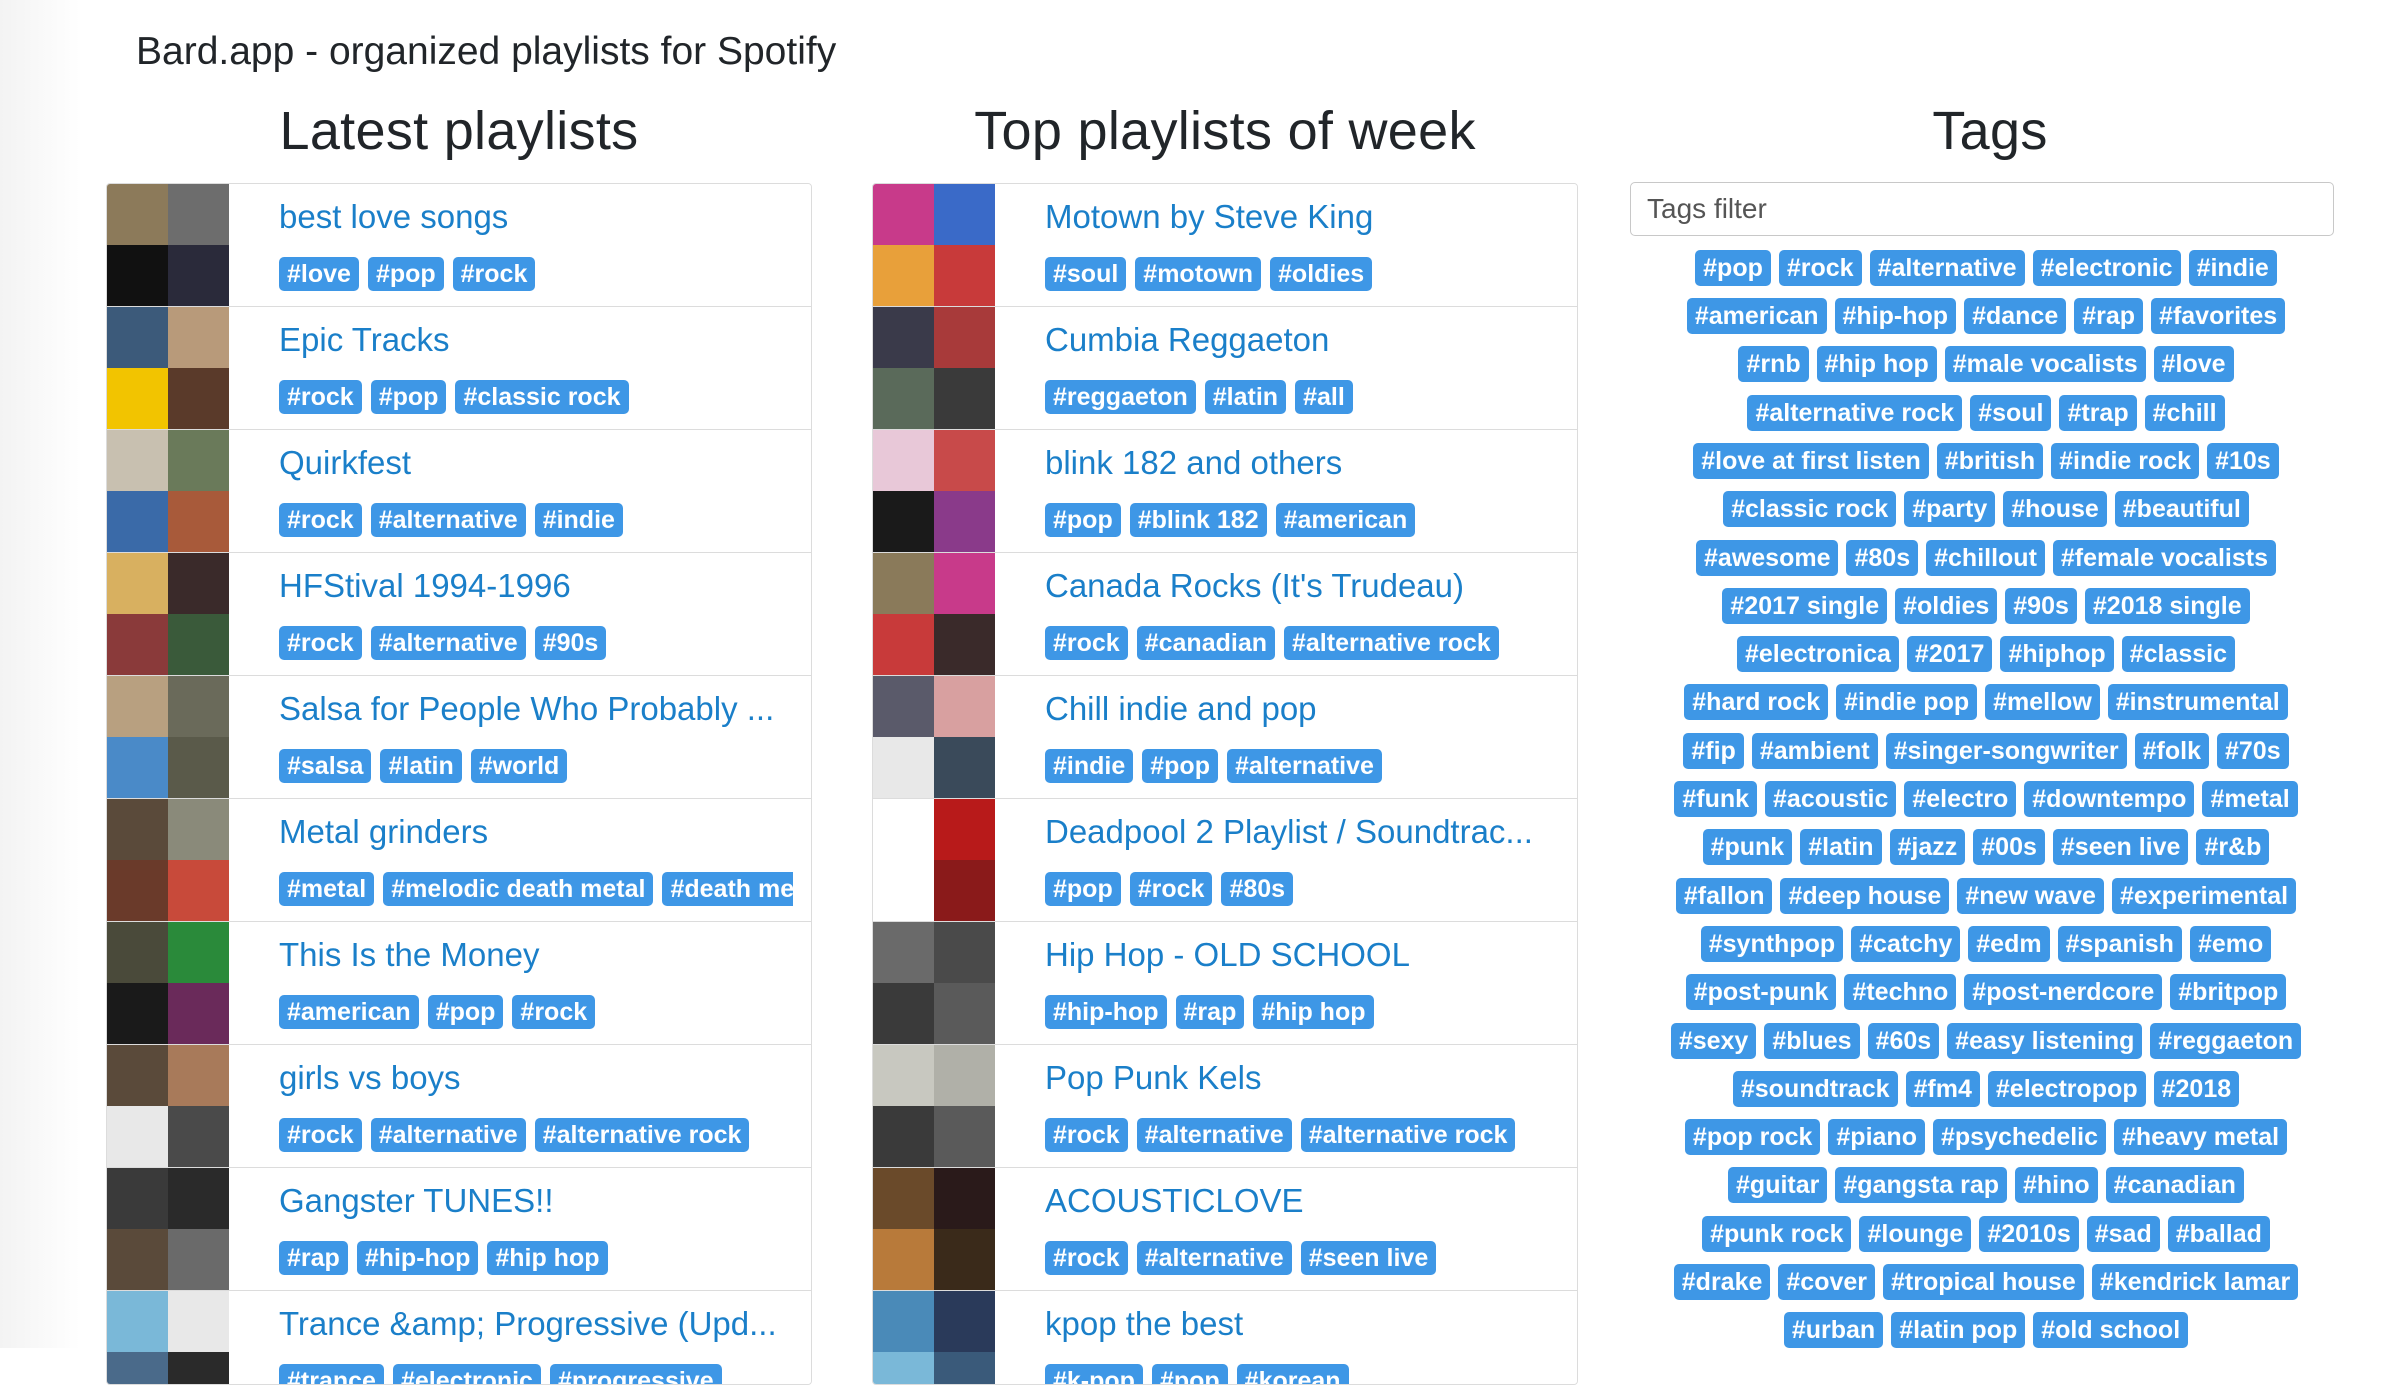 Image resolution: width=2398 pixels, height=1385 pixels. What do you see at coordinates (1716, 799) in the screenshot?
I see `tag-badge: #funk` at bounding box center [1716, 799].